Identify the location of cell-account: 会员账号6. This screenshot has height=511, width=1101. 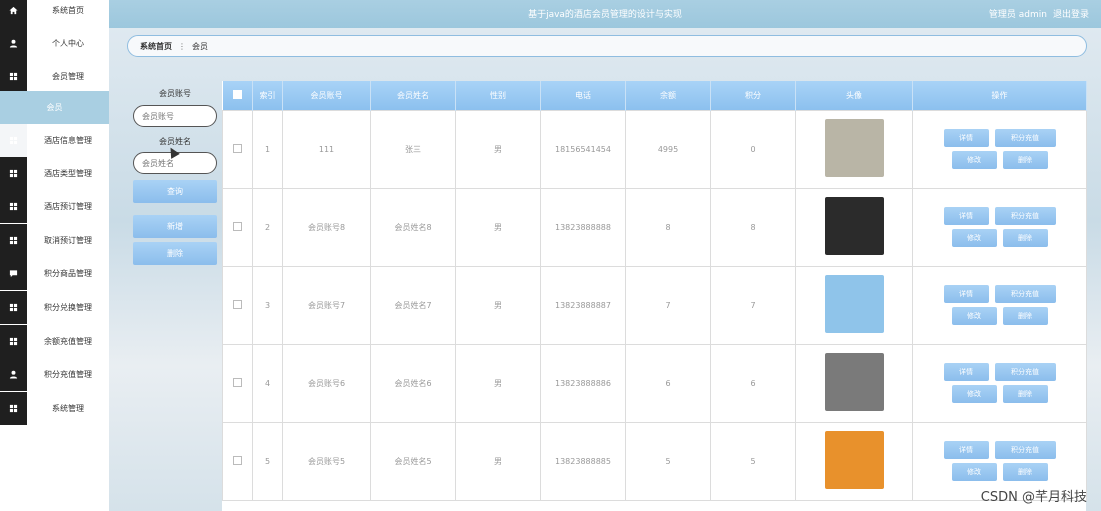
(326, 383).